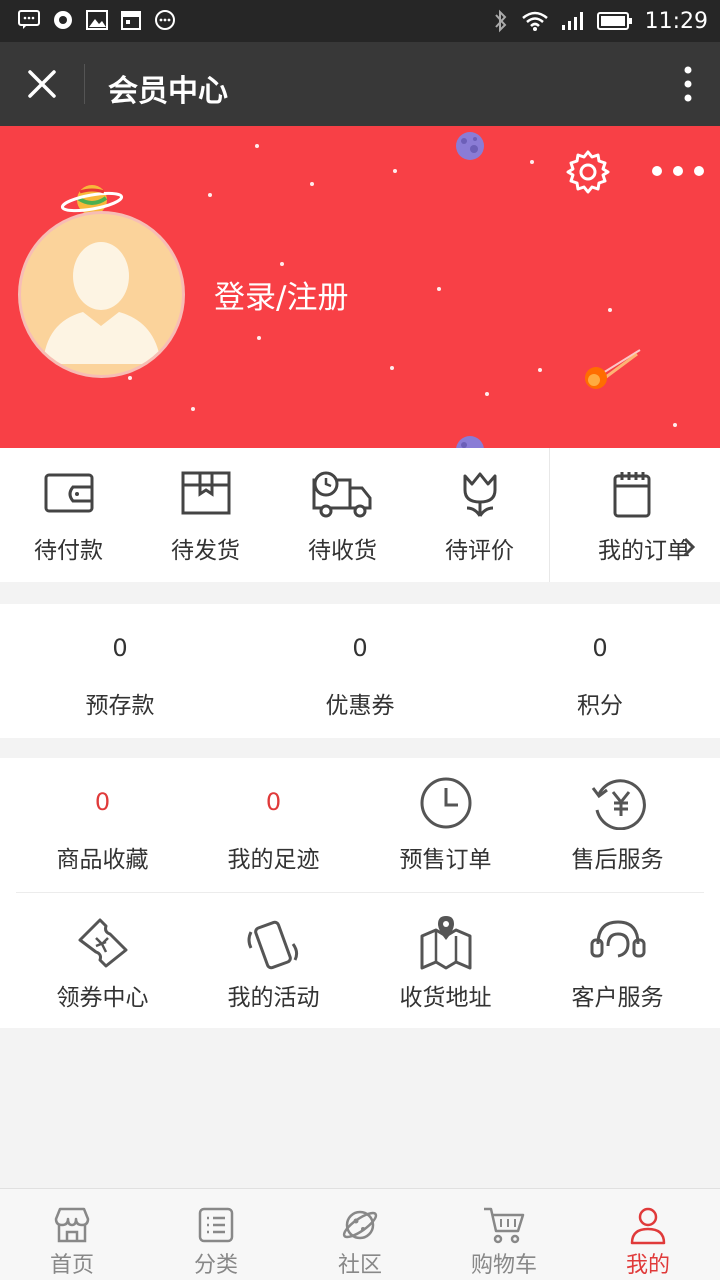  I want to click on tool-my-activities: 我的活动, so click(273, 962).